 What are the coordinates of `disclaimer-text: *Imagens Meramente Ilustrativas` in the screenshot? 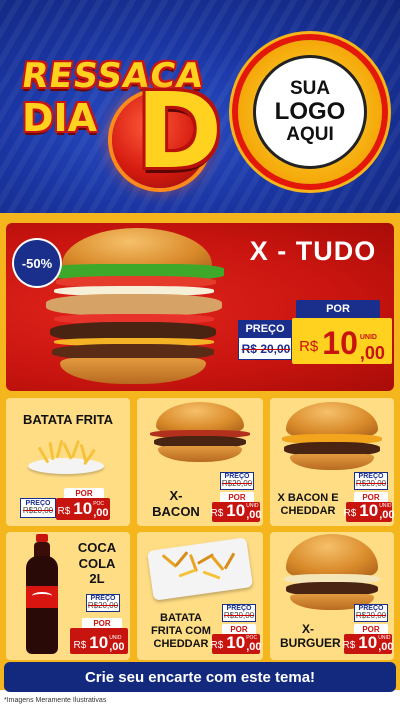 It's located at (55, 700).